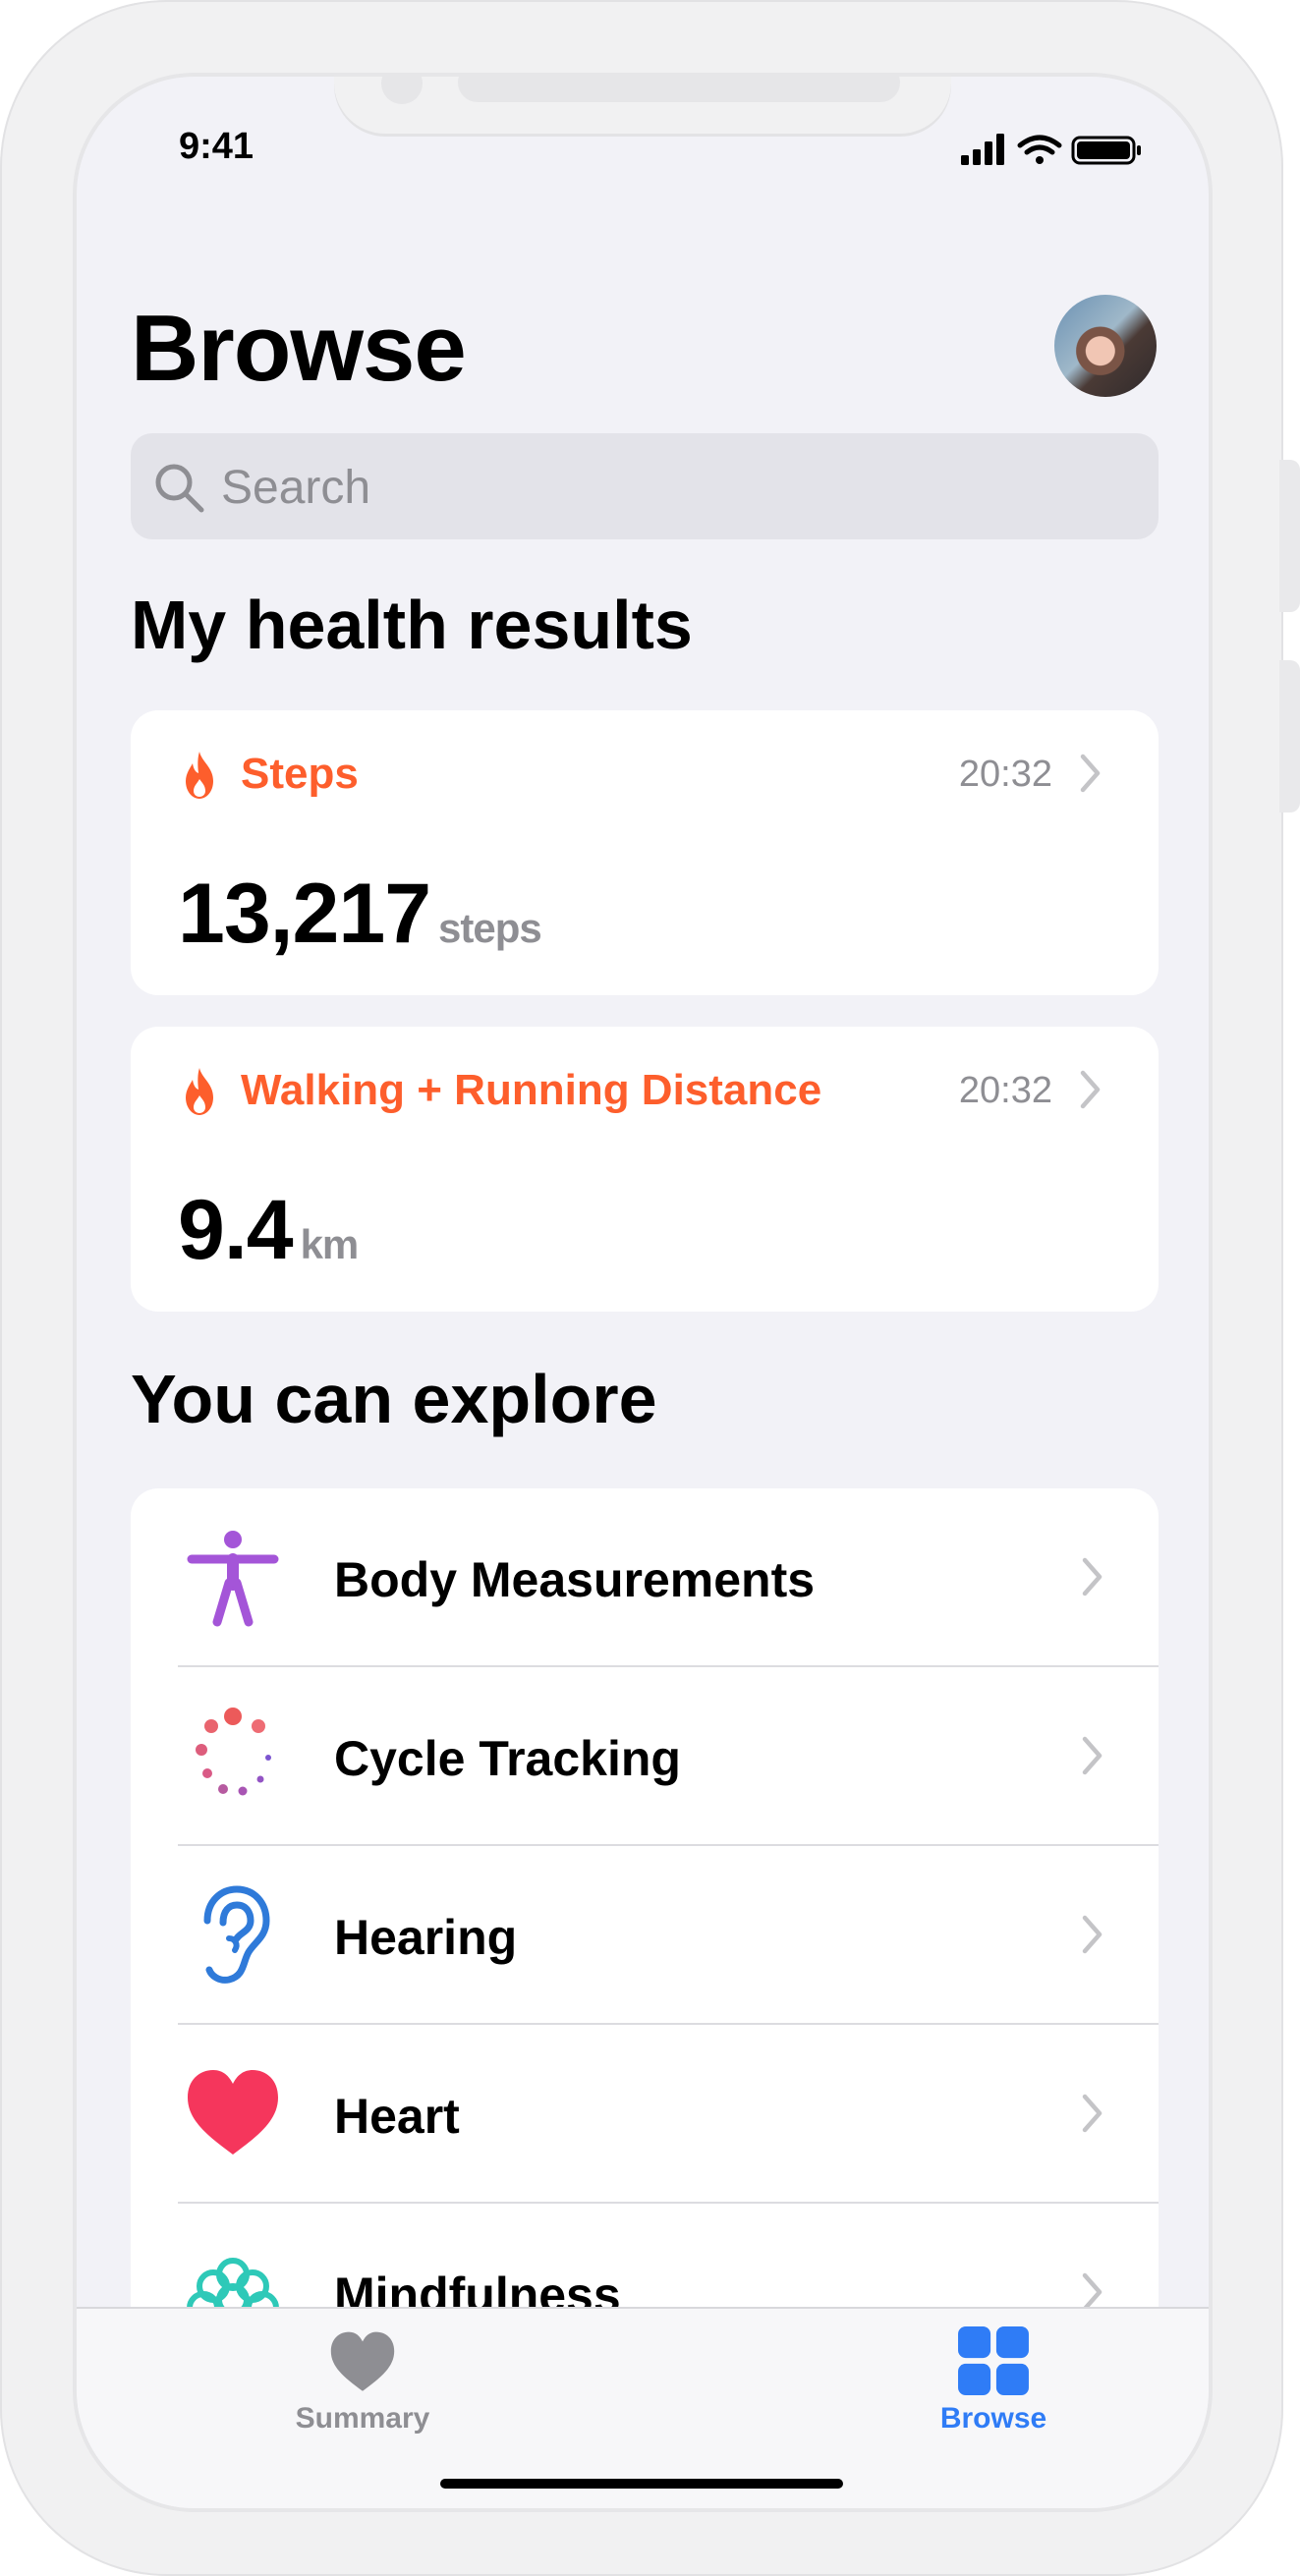  I want to click on tab-summary: Summary, so click(362, 2381).